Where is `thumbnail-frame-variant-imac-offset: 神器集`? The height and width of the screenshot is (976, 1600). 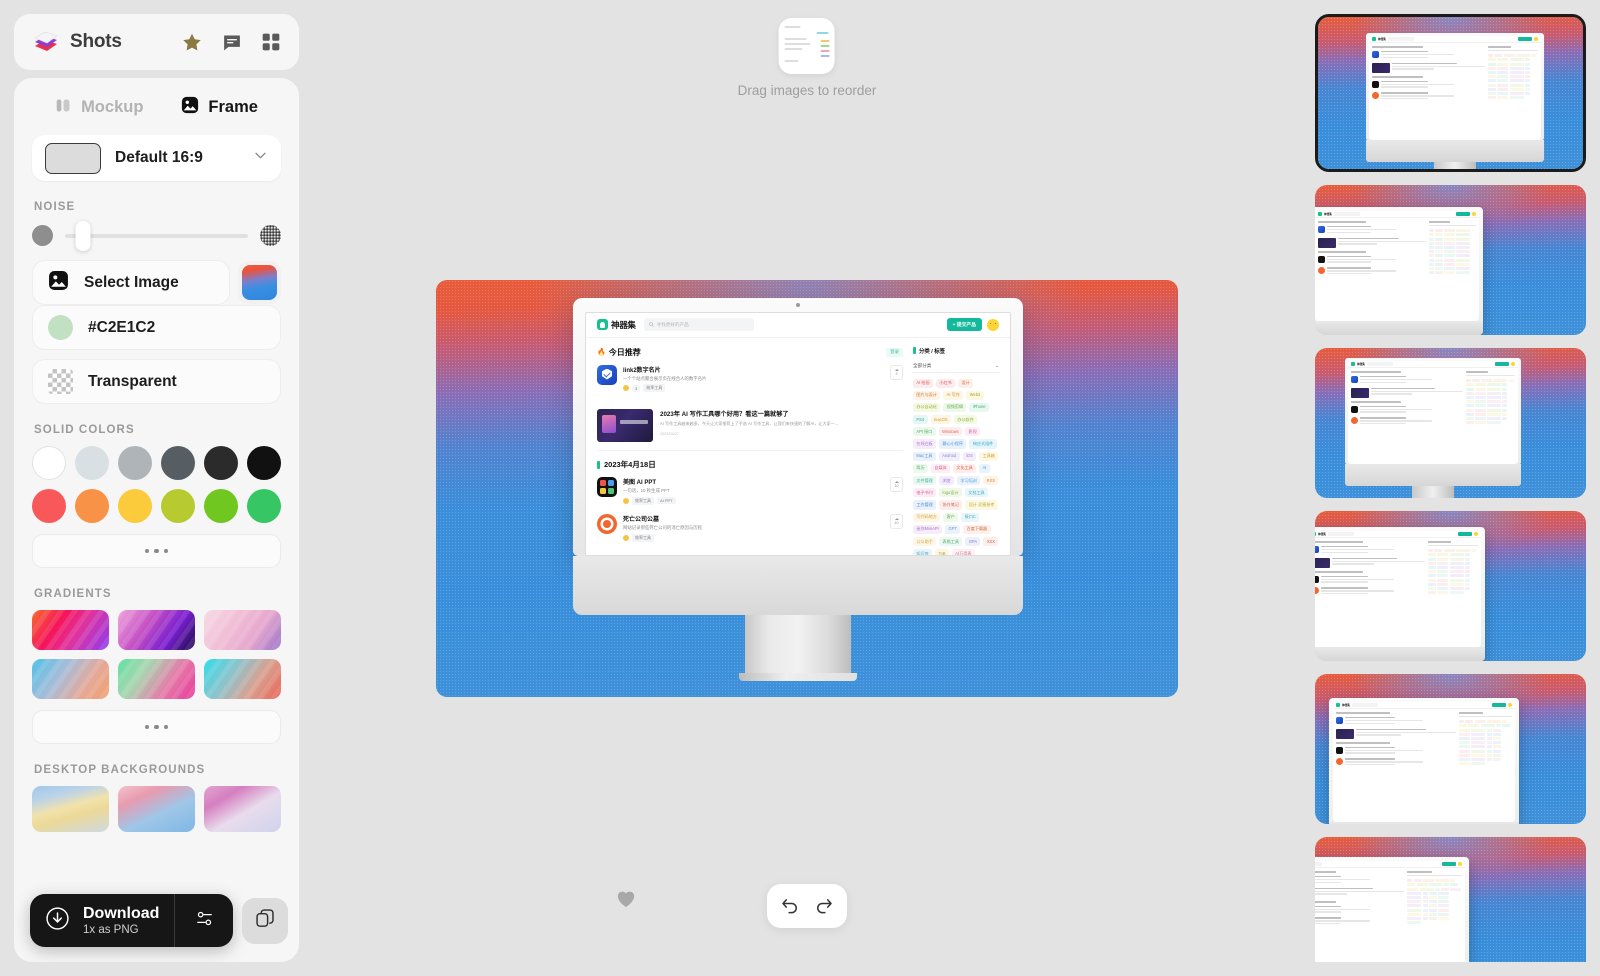 thumbnail-frame-variant-imac-offset: 神器集 is located at coordinates (1450, 423).